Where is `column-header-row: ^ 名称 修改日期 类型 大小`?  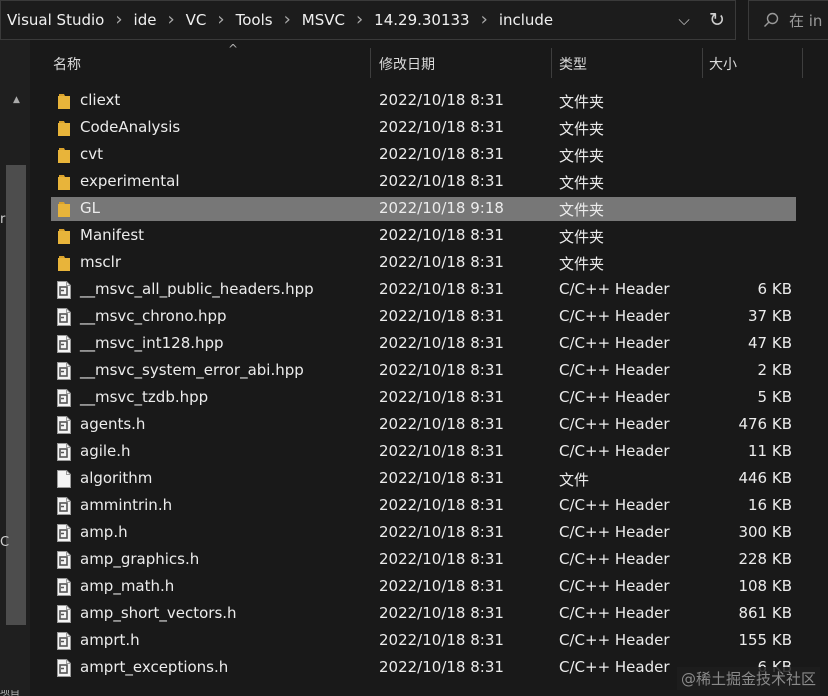 column-header-row: ^ 名称 修改日期 类型 大小 is located at coordinates (440, 60).